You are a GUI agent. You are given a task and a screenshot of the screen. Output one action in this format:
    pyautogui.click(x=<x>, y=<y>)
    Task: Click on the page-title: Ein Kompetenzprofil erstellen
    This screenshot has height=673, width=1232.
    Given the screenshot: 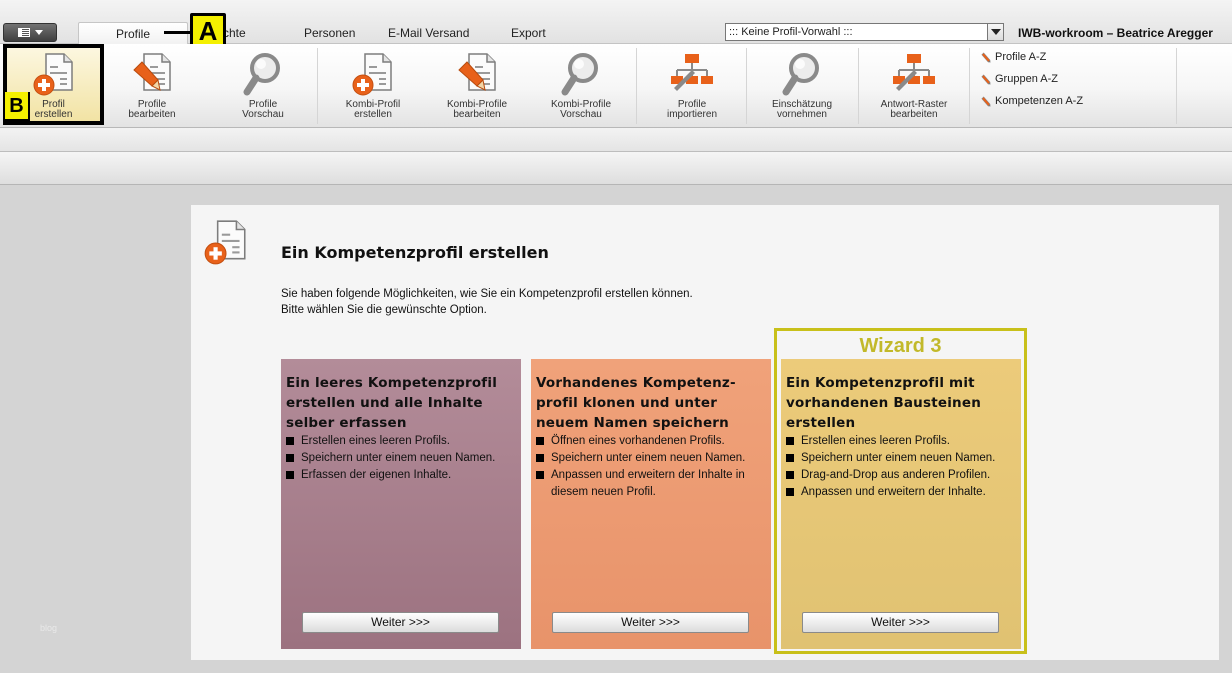 What is the action you would take?
    pyautogui.click(x=415, y=252)
    